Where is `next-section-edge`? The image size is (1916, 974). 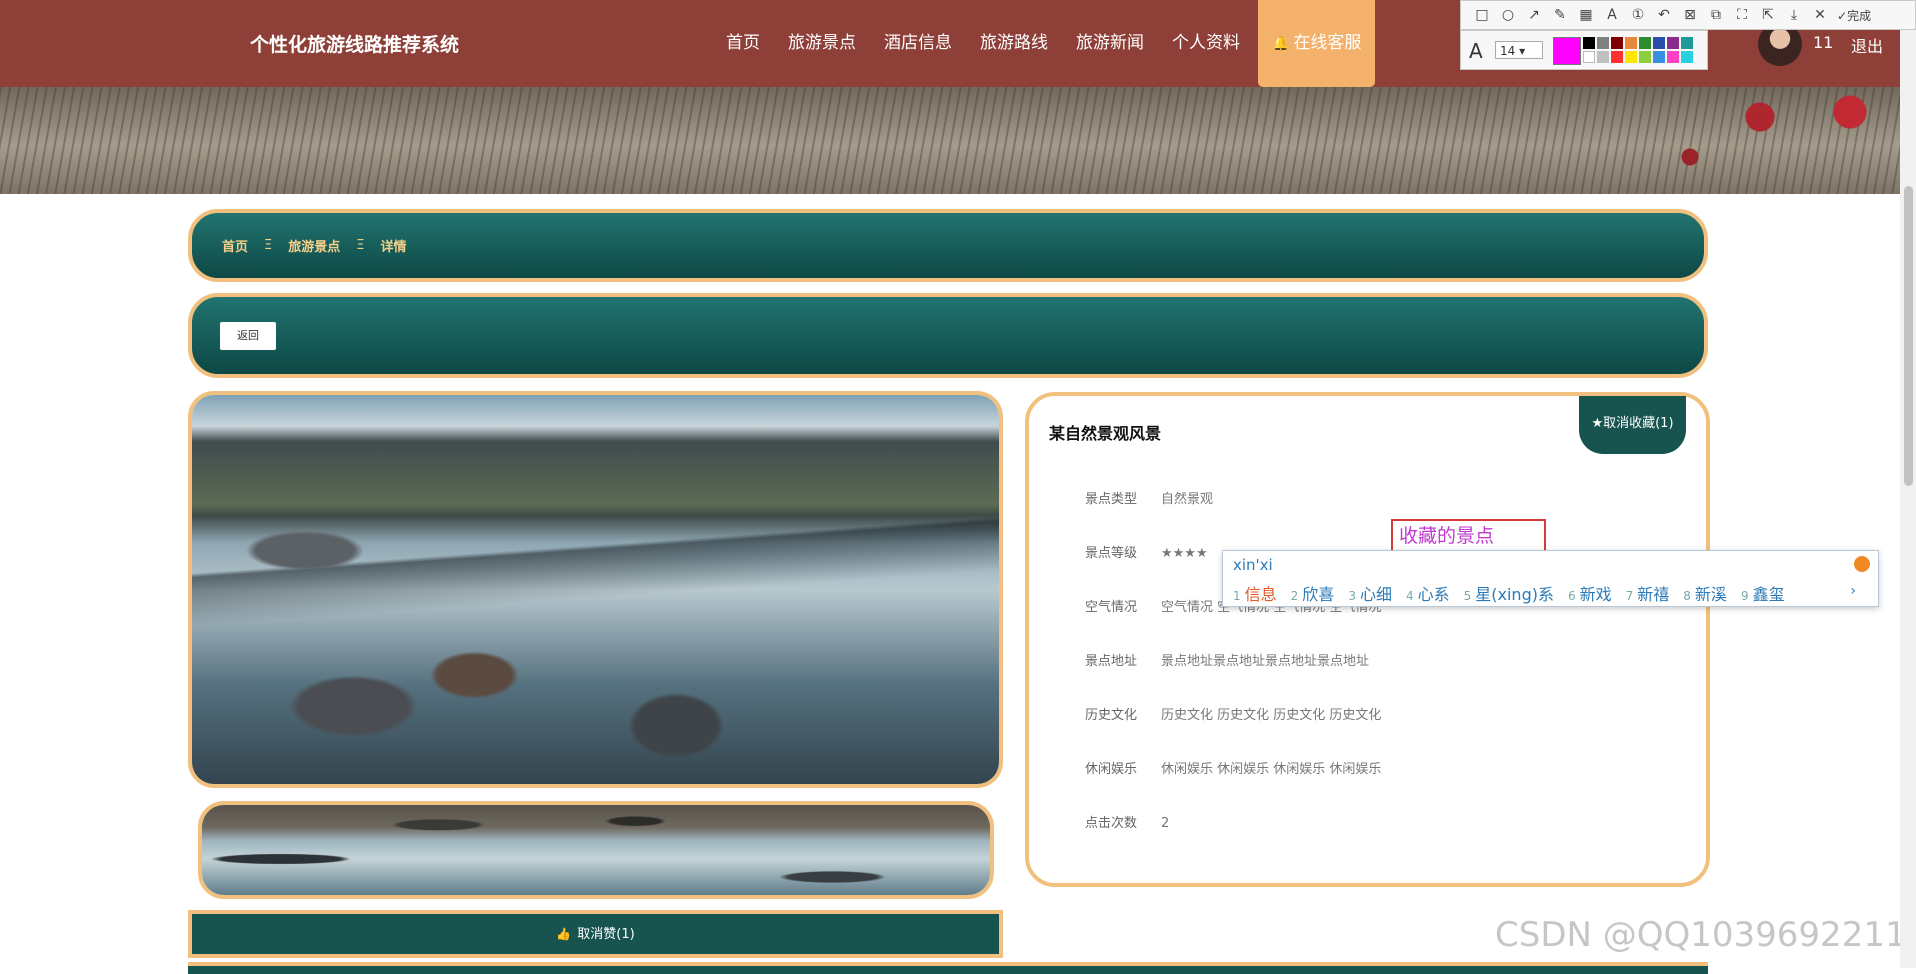
next-section-edge is located at coordinates (948, 968).